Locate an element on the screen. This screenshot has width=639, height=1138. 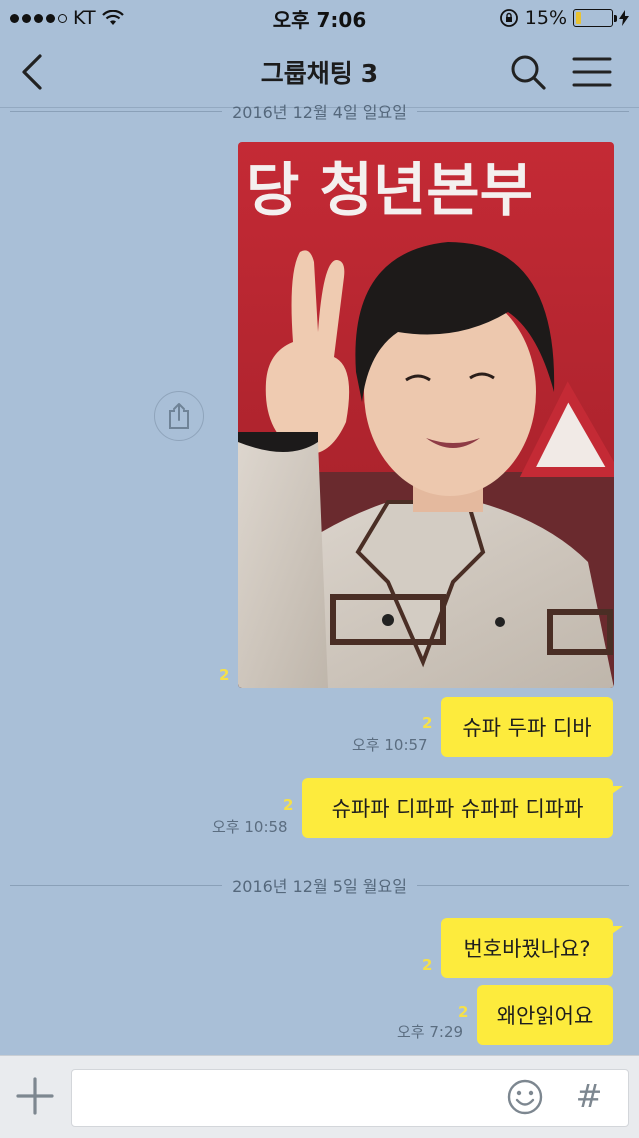
date-divider-label: 2016년 12월 5일 월요일 is located at coordinates (319, 886).